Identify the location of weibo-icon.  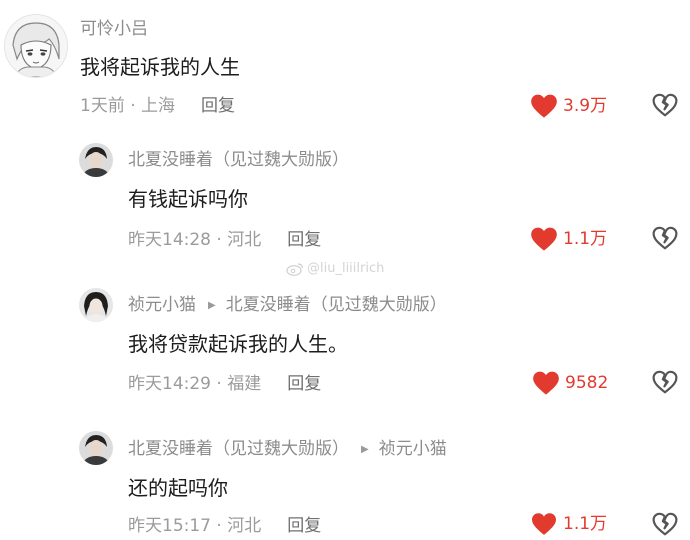
(295, 269).